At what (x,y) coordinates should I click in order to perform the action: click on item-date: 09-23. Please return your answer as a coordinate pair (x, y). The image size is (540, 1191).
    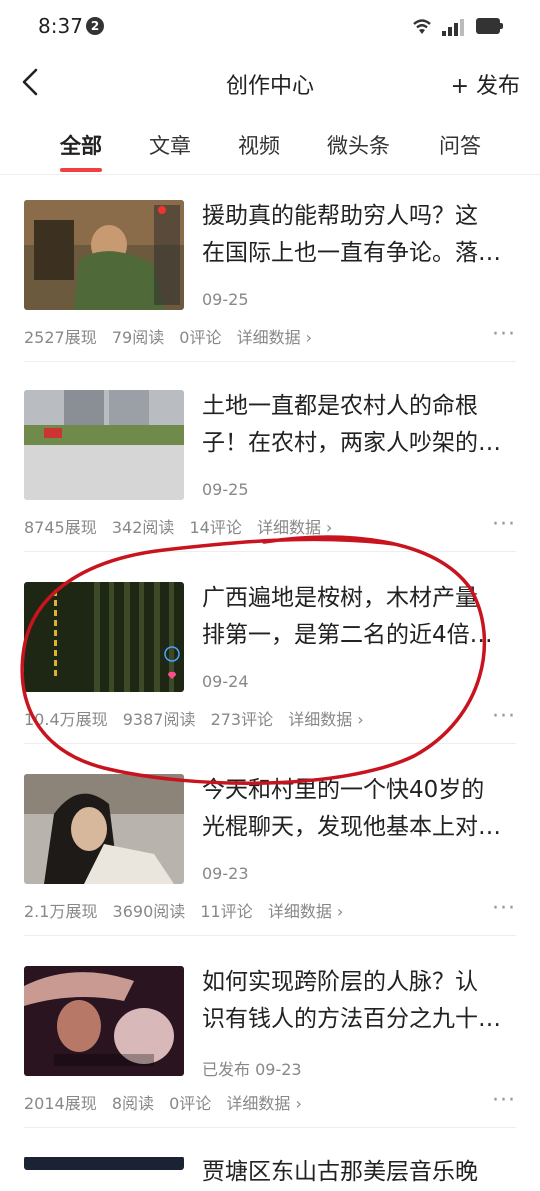
    Looking at the image, I should click on (225, 873).